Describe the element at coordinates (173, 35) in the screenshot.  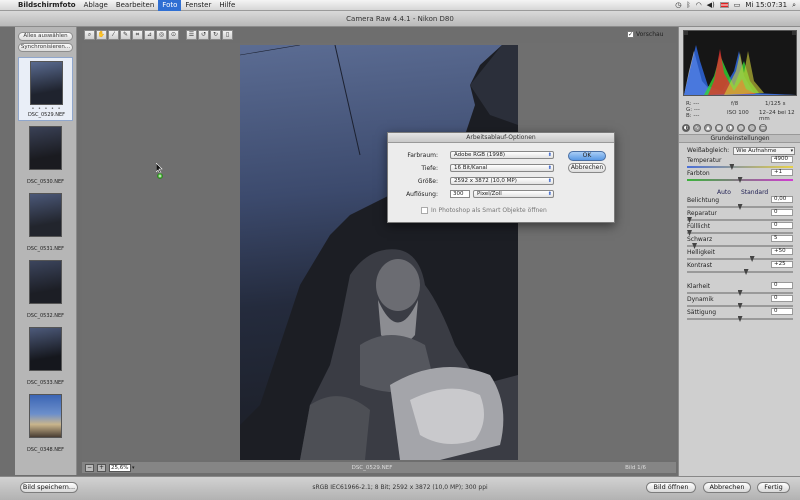
I see `red-eye-icon: ⊙` at that location.